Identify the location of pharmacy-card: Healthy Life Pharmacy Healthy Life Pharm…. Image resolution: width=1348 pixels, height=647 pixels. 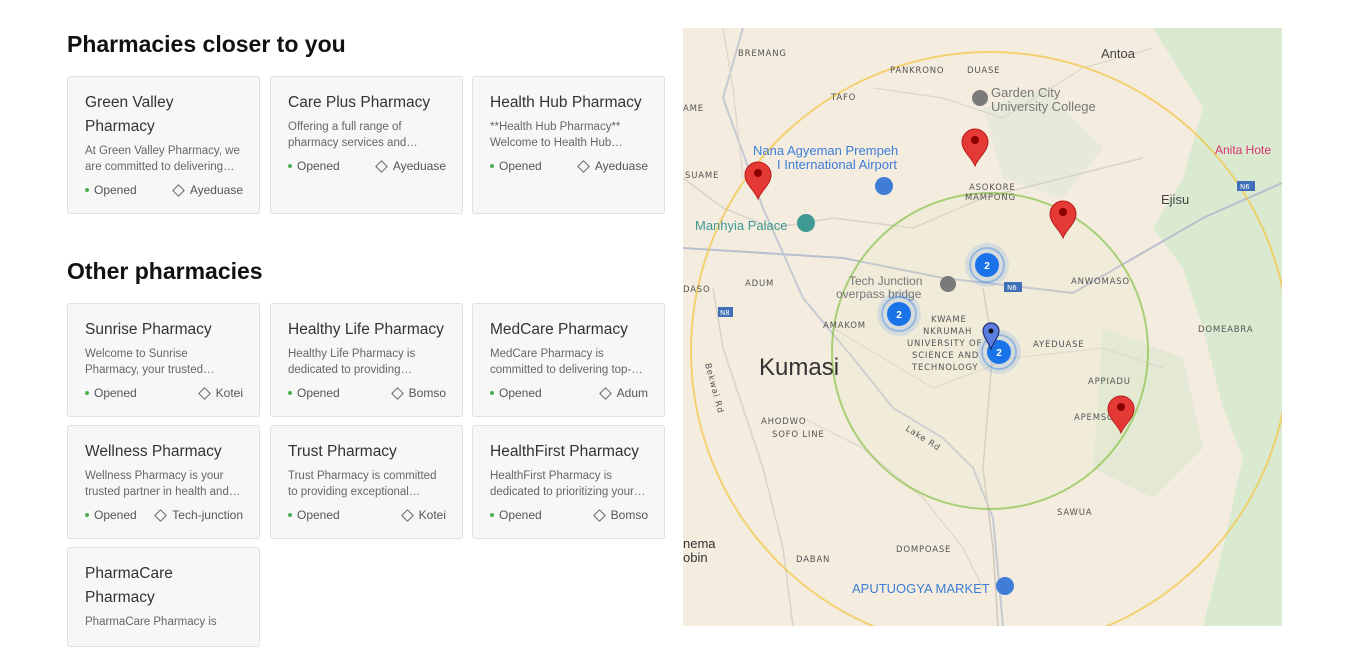
(366, 360).